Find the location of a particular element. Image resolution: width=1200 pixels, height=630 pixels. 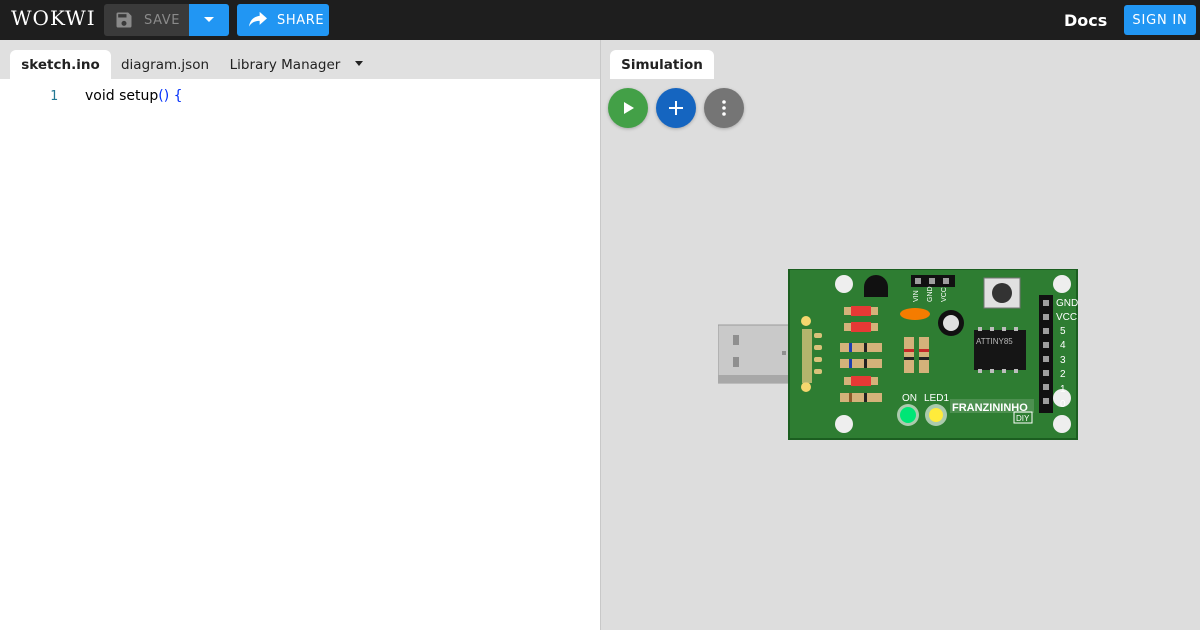

tab-library-manager: Library Manager is located at coordinates (285, 64).